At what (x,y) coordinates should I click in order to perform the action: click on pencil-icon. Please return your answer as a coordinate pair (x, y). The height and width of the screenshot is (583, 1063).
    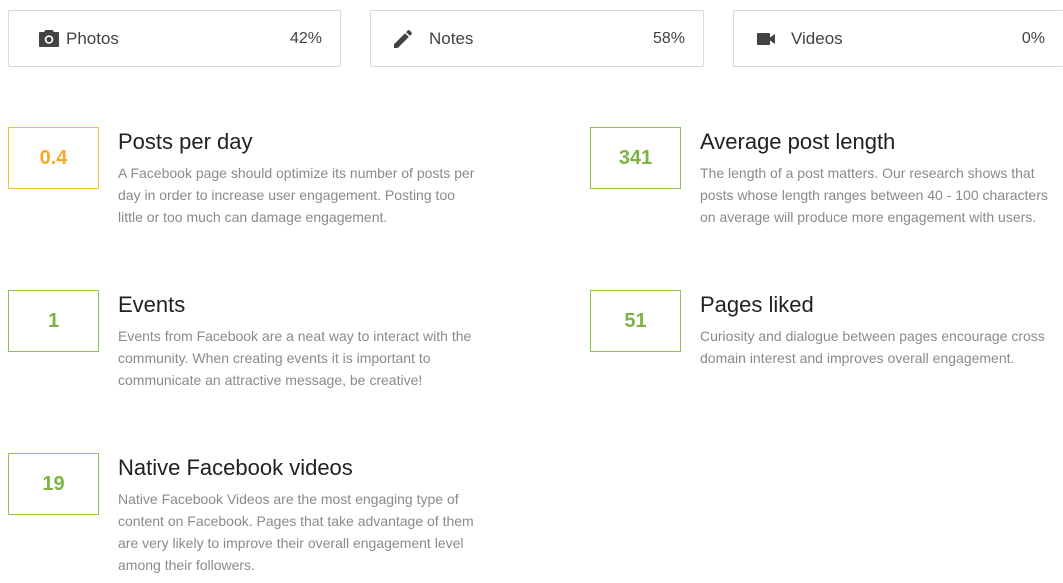
    Looking at the image, I should click on (403, 39).